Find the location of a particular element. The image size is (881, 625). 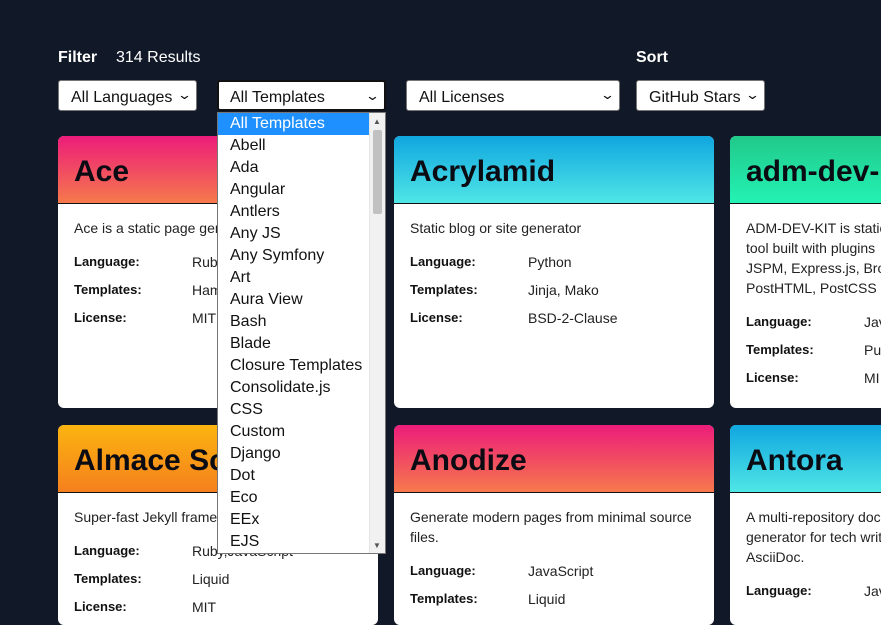

dropdown-option: Any Symfony is located at coordinates (301, 256).